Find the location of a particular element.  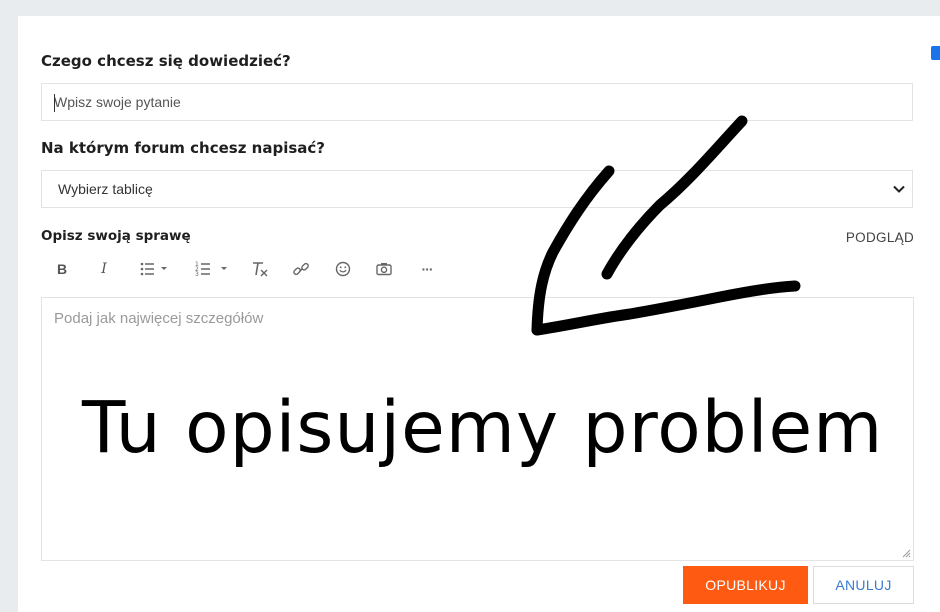

annotation-text: Tu opisujemy problem is located at coordinates (483, 427).